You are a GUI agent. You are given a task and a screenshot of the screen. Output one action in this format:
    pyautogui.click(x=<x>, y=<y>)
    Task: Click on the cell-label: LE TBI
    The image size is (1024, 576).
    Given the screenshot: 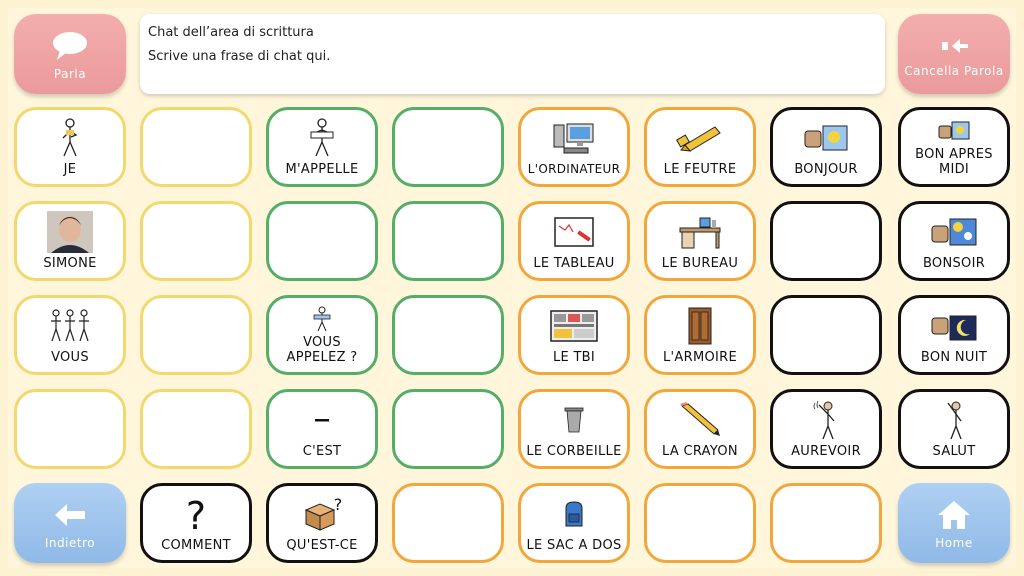 What is the action you would take?
    pyautogui.click(x=574, y=357)
    